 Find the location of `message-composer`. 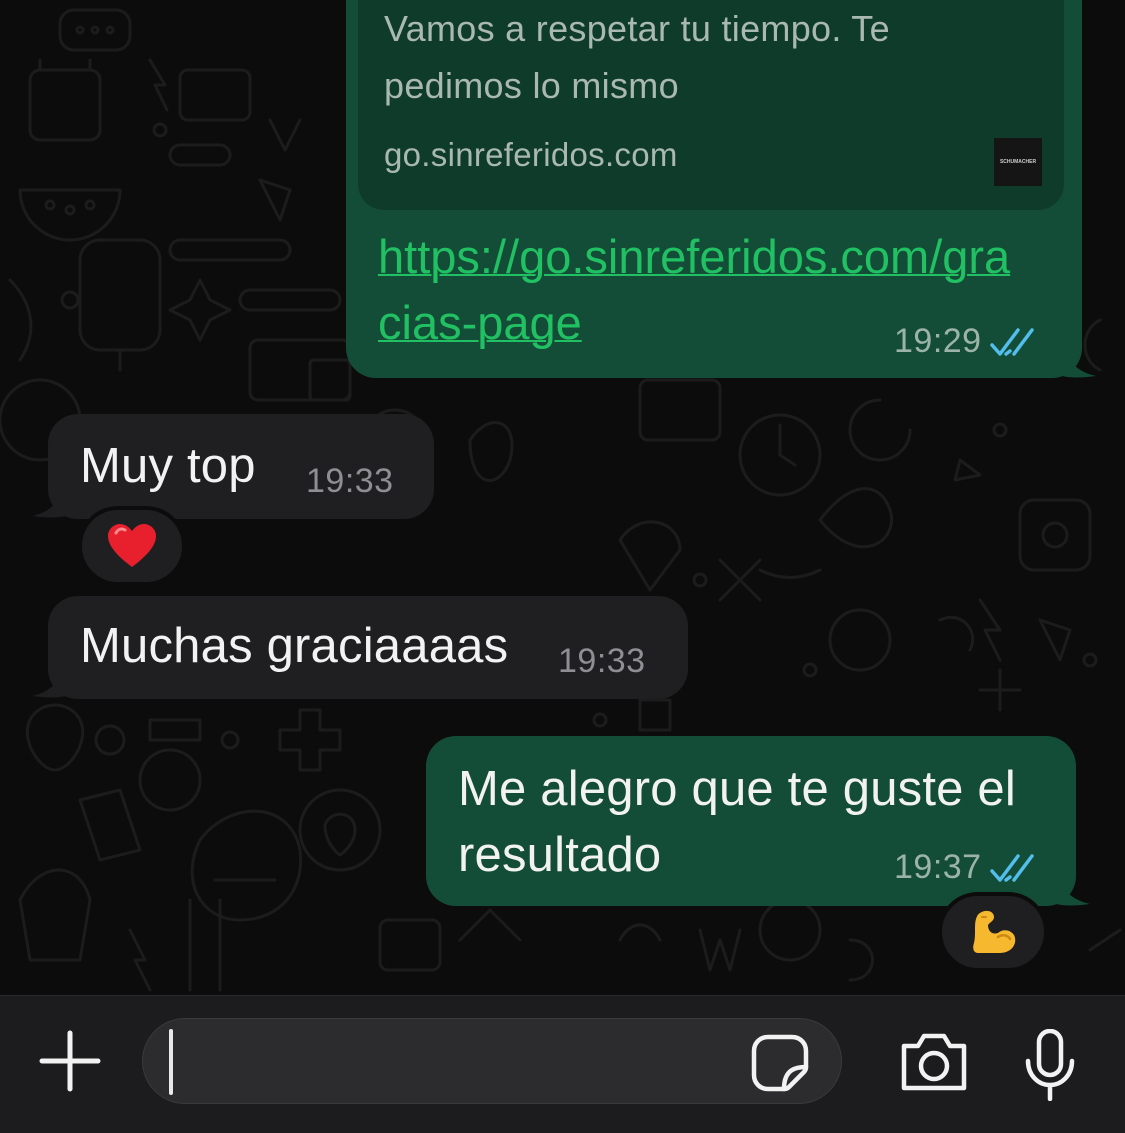

message-composer is located at coordinates (562, 1064).